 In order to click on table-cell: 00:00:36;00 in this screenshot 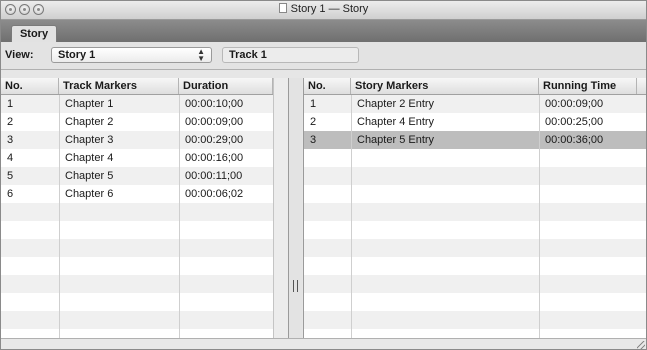, I will do `click(574, 140)`.